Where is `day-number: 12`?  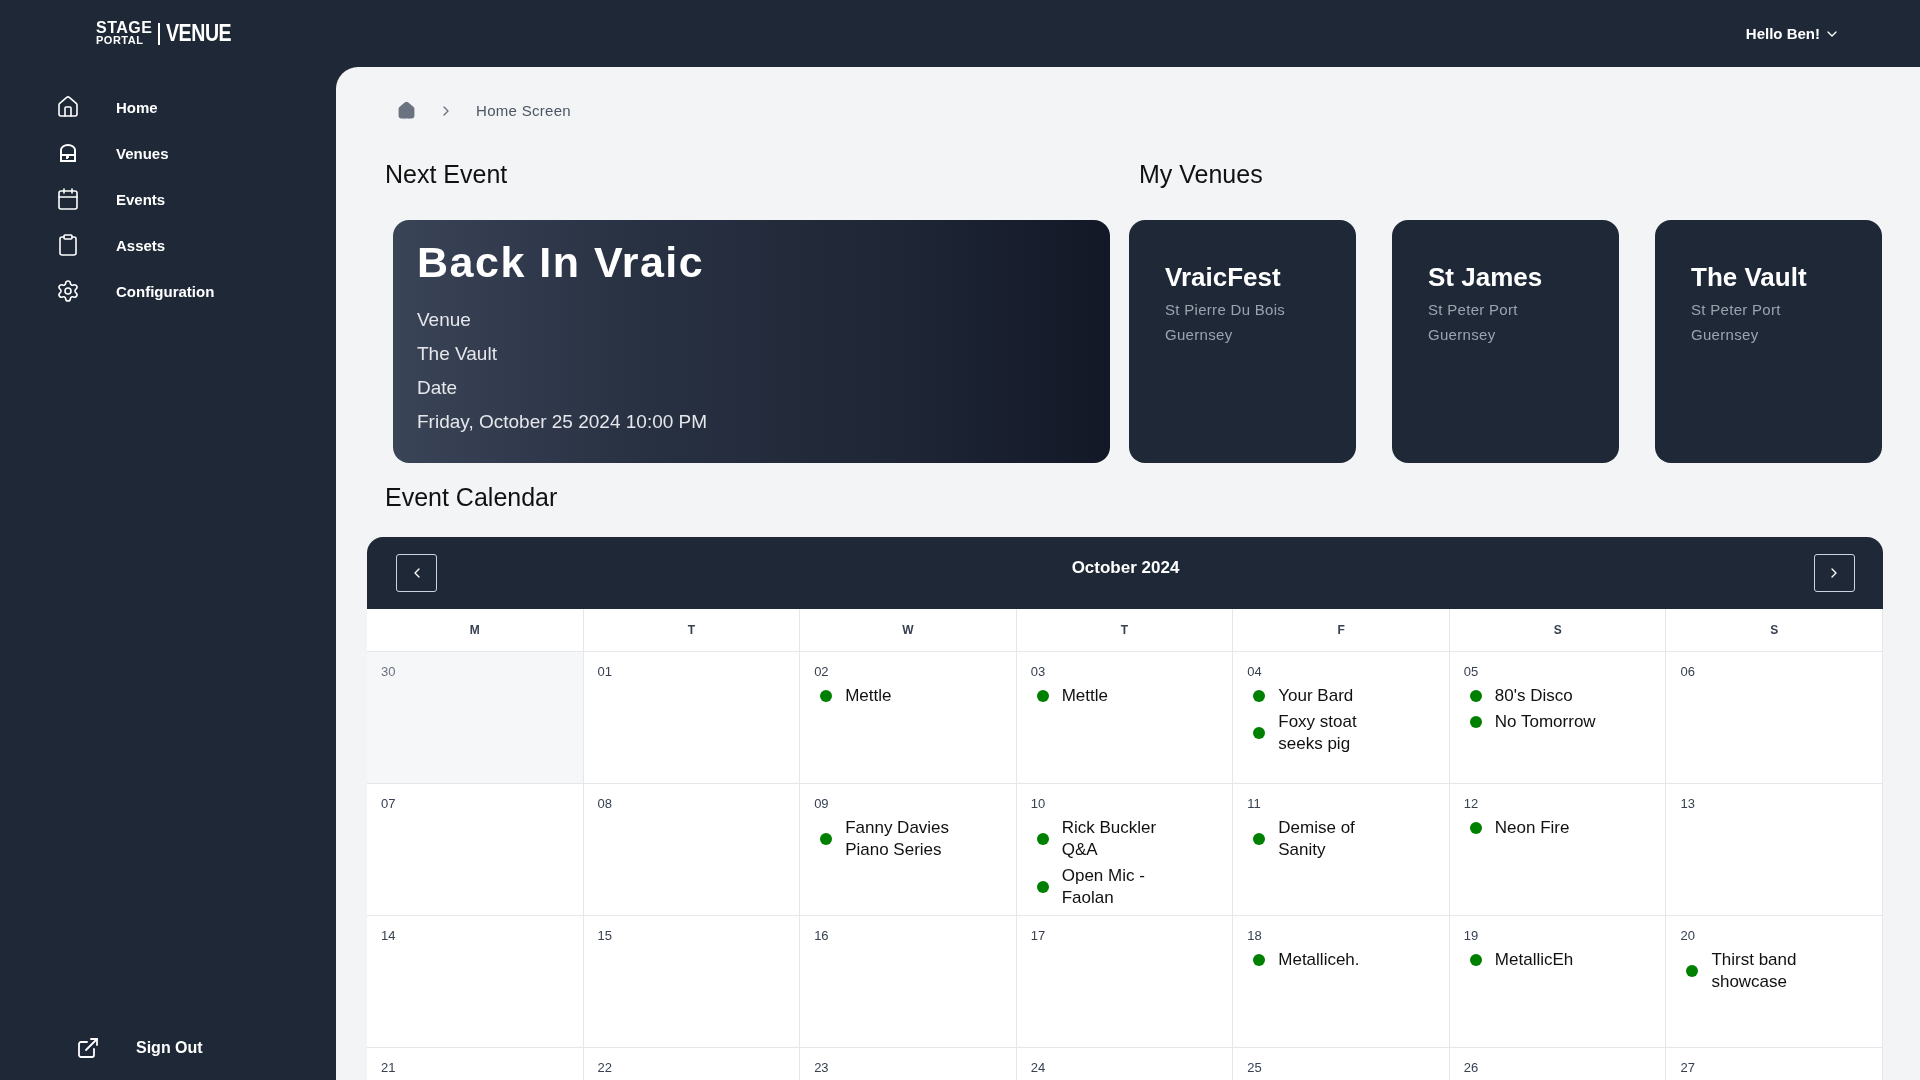
day-number: 12 is located at coordinates (1471, 803).